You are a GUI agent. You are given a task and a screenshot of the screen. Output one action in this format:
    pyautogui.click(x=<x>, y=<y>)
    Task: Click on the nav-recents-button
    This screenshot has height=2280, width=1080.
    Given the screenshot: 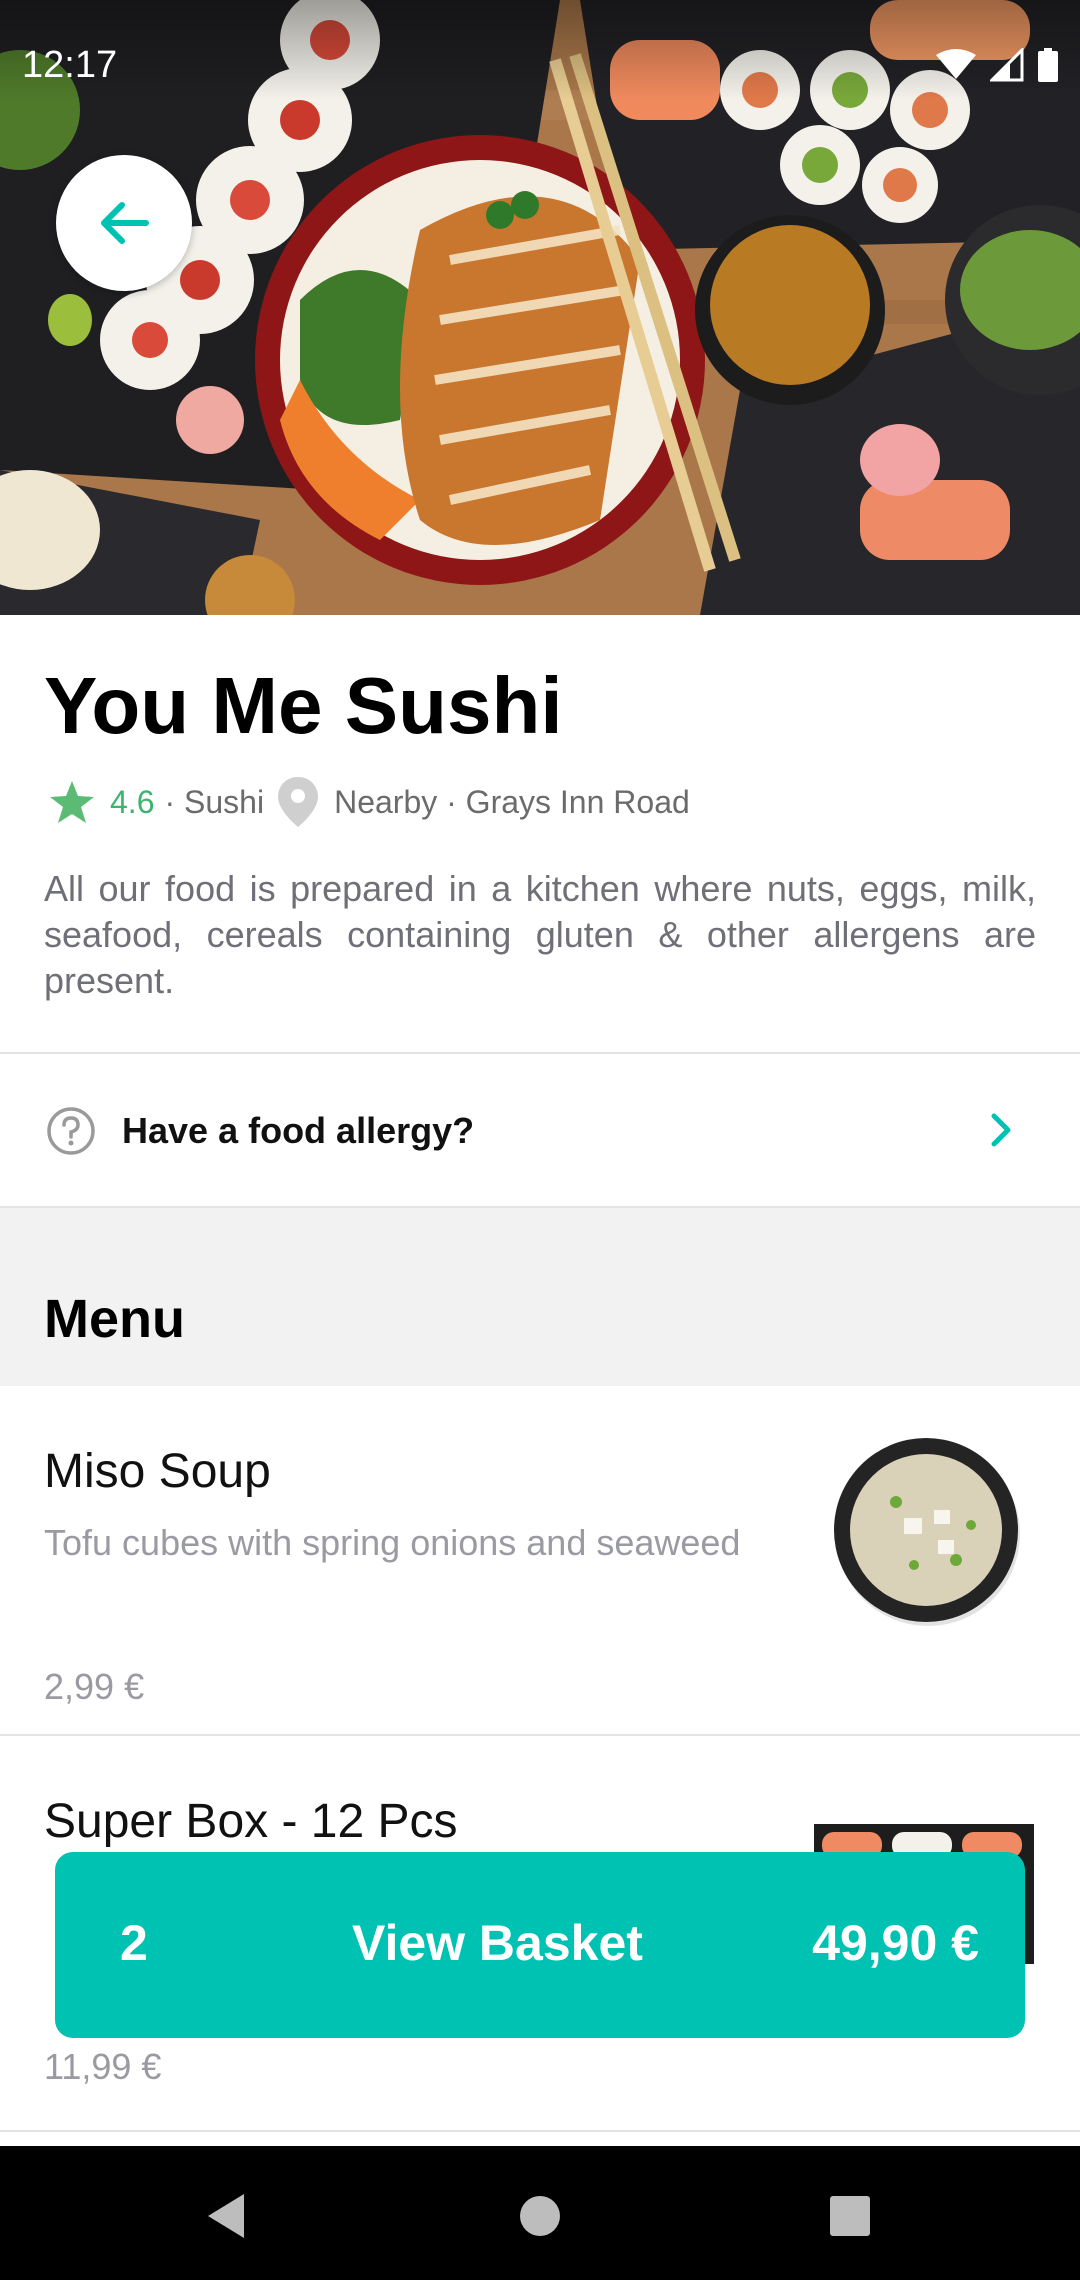 What is the action you would take?
    pyautogui.click(x=850, y=2216)
    